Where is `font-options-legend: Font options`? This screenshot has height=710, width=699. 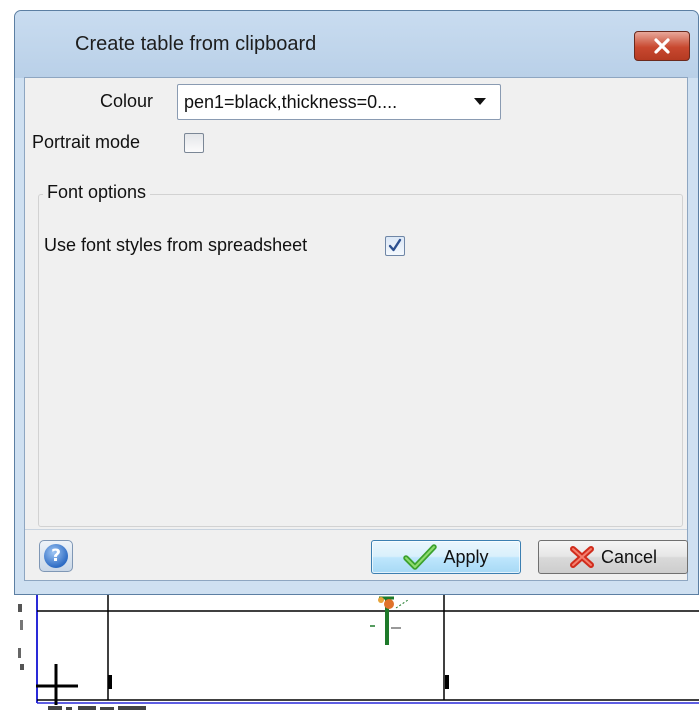 font-options-legend: Font options is located at coordinates (97, 192).